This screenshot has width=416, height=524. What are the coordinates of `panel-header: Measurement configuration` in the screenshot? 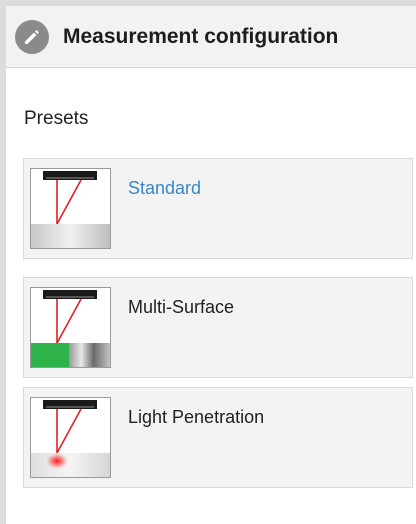 It's located at (211, 37).